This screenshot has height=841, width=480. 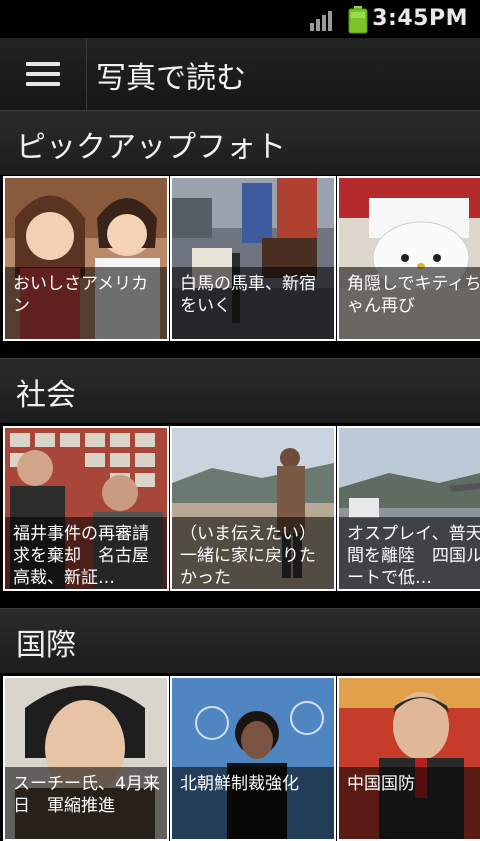 I want to click on page-title: 写真で読む, so click(x=171, y=78).